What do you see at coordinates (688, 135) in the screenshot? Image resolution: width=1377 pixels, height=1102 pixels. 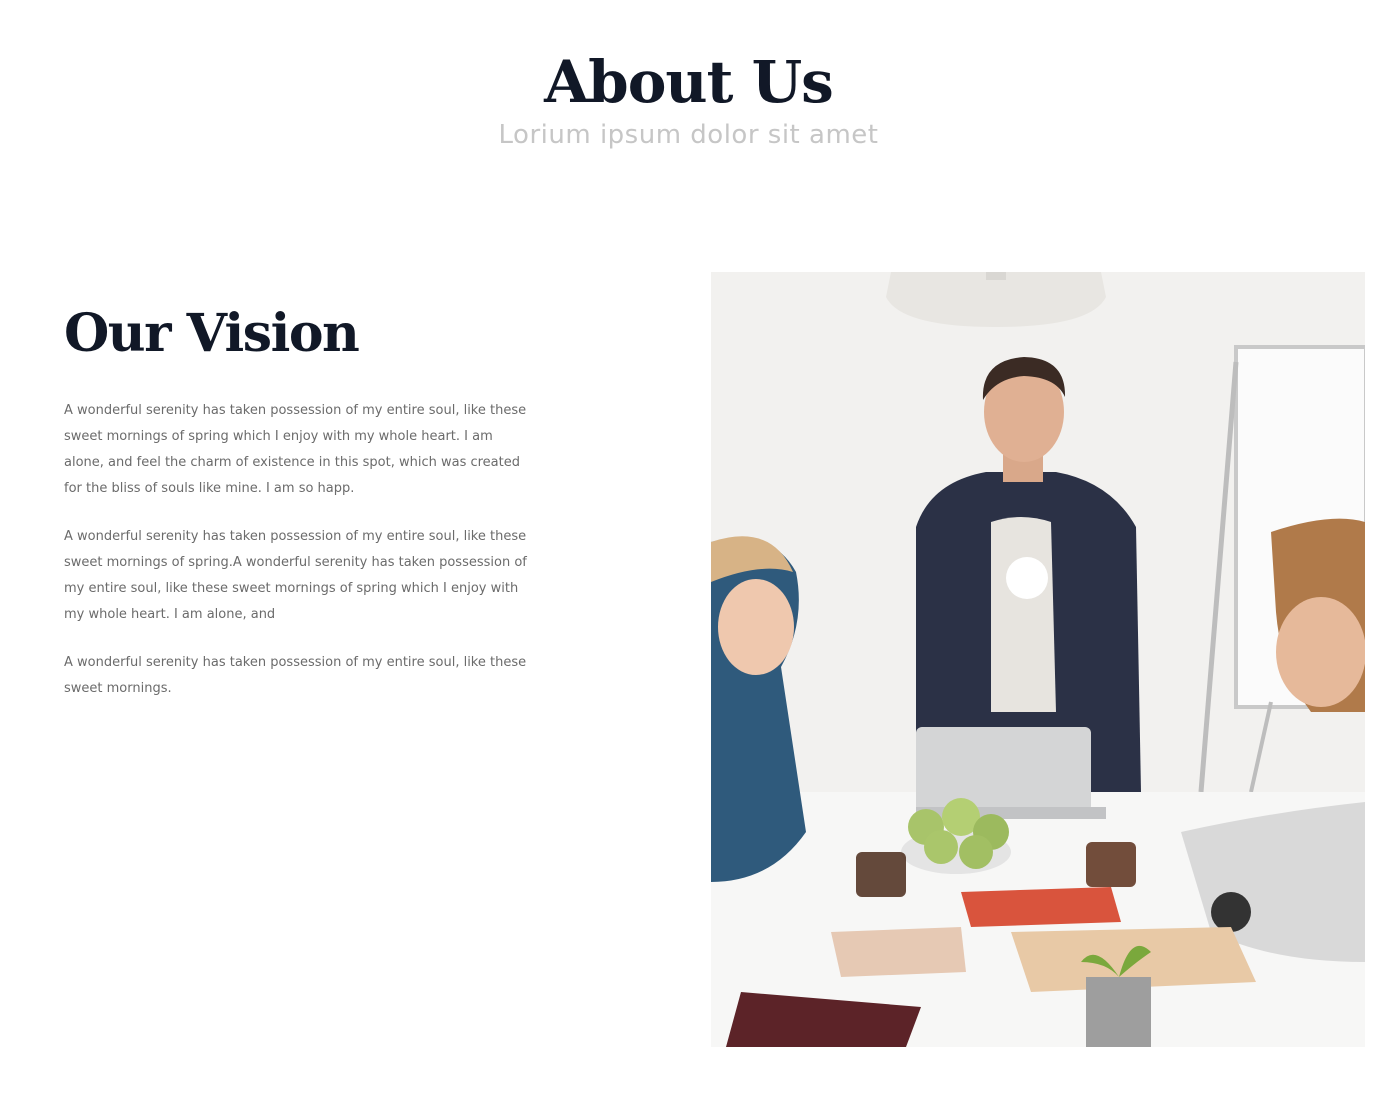 I see `page-subtitle: Lorium ipsum dolor sit amet` at bounding box center [688, 135].